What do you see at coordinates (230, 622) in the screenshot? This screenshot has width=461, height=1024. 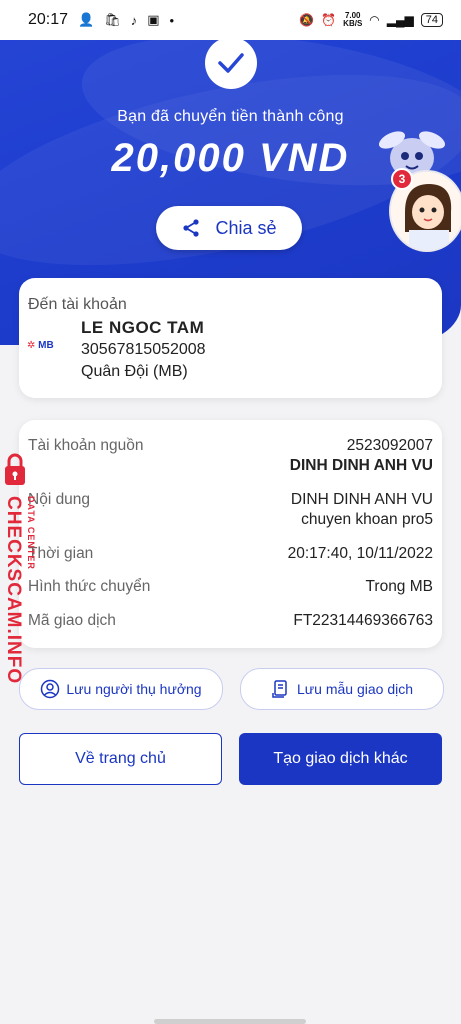 I see `detail-row-transaction-id: Mã giao dịch FT22314469366763` at bounding box center [230, 622].